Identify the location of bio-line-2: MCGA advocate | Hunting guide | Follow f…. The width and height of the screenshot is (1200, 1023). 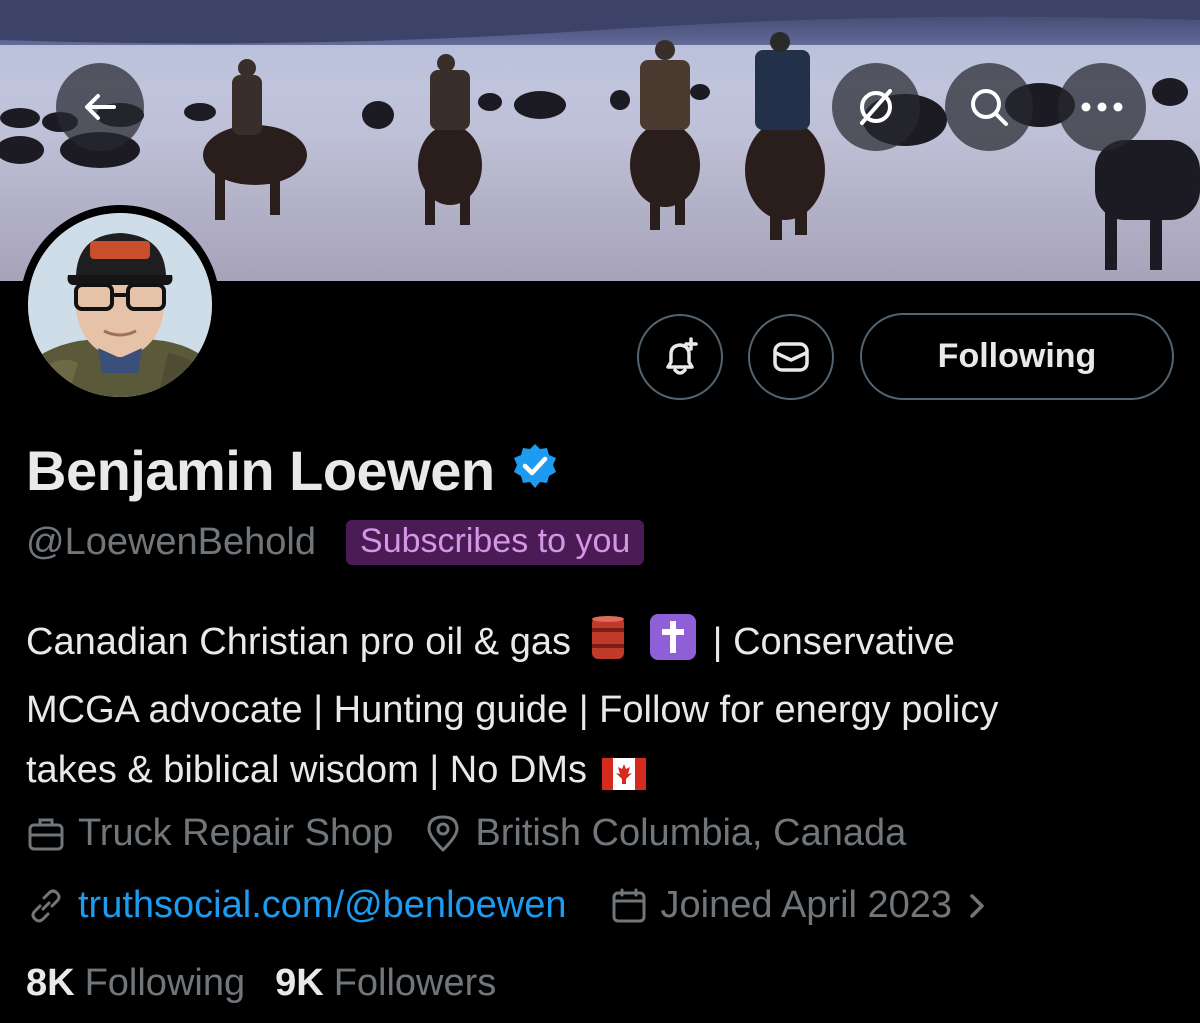
(512, 710).